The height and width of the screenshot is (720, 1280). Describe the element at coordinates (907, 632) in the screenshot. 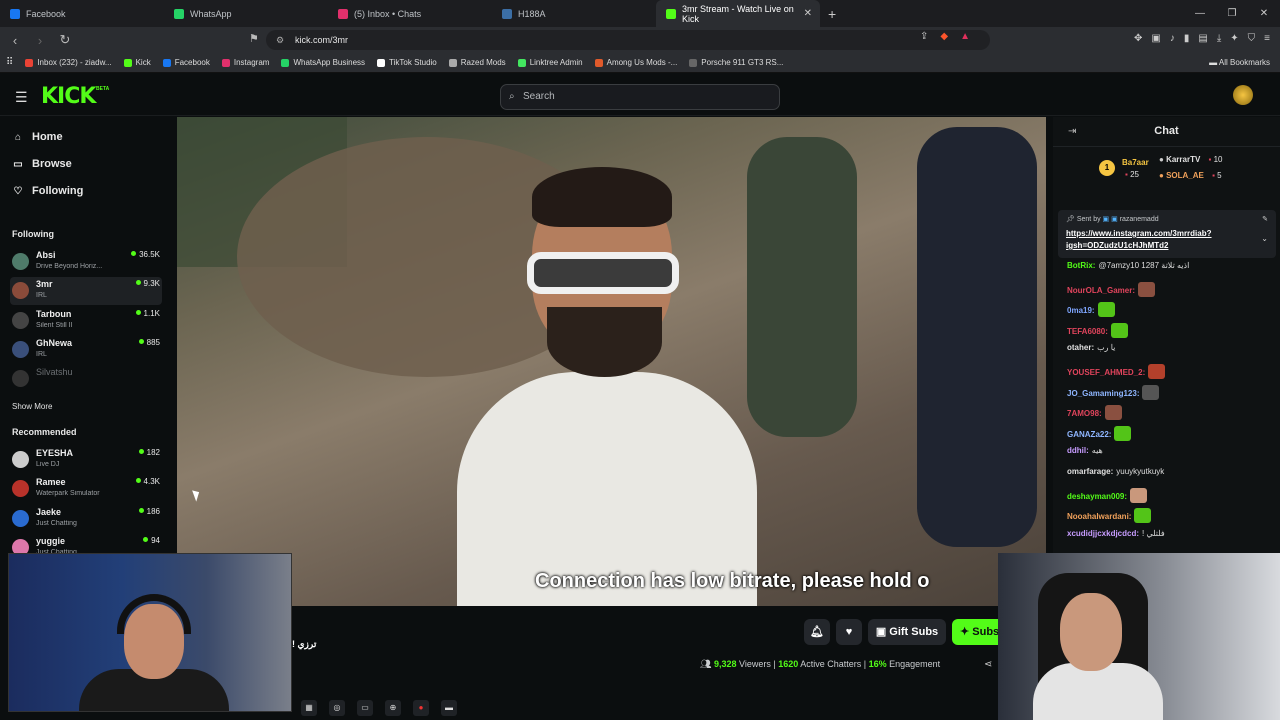

I see `gift-subs-button: ▣ Gift Subs` at that location.